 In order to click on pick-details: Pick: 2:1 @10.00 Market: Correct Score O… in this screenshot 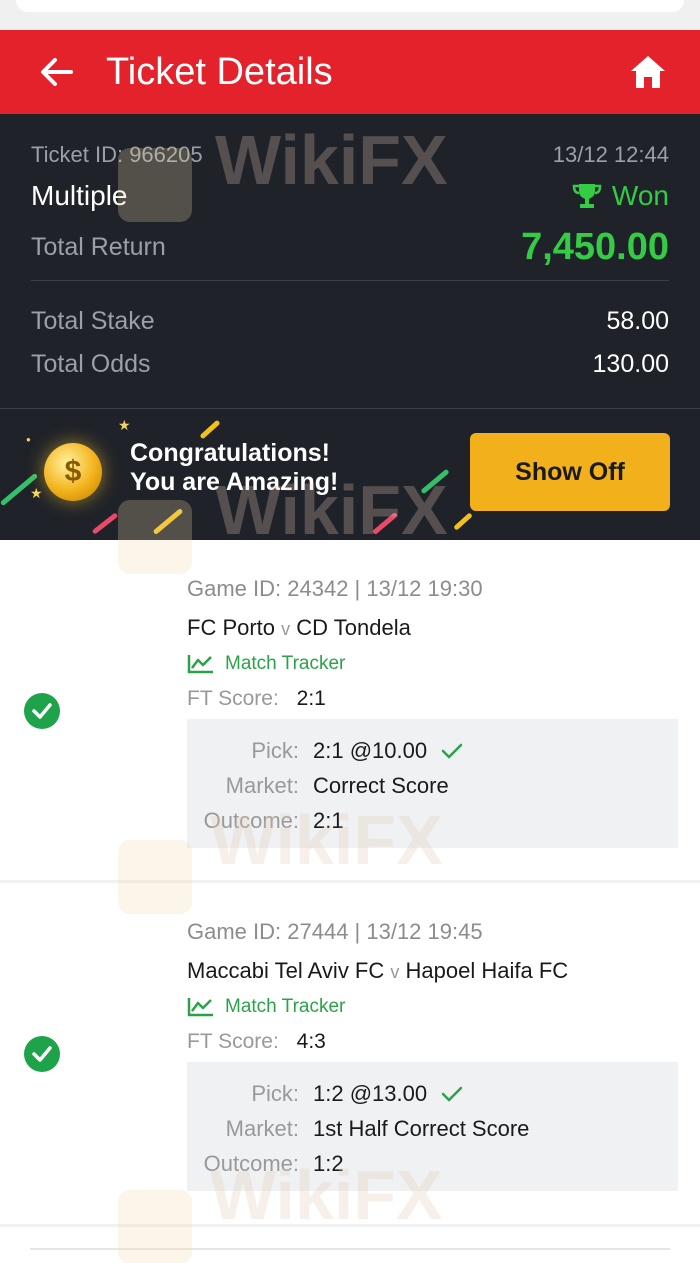, I will do `click(432, 783)`.